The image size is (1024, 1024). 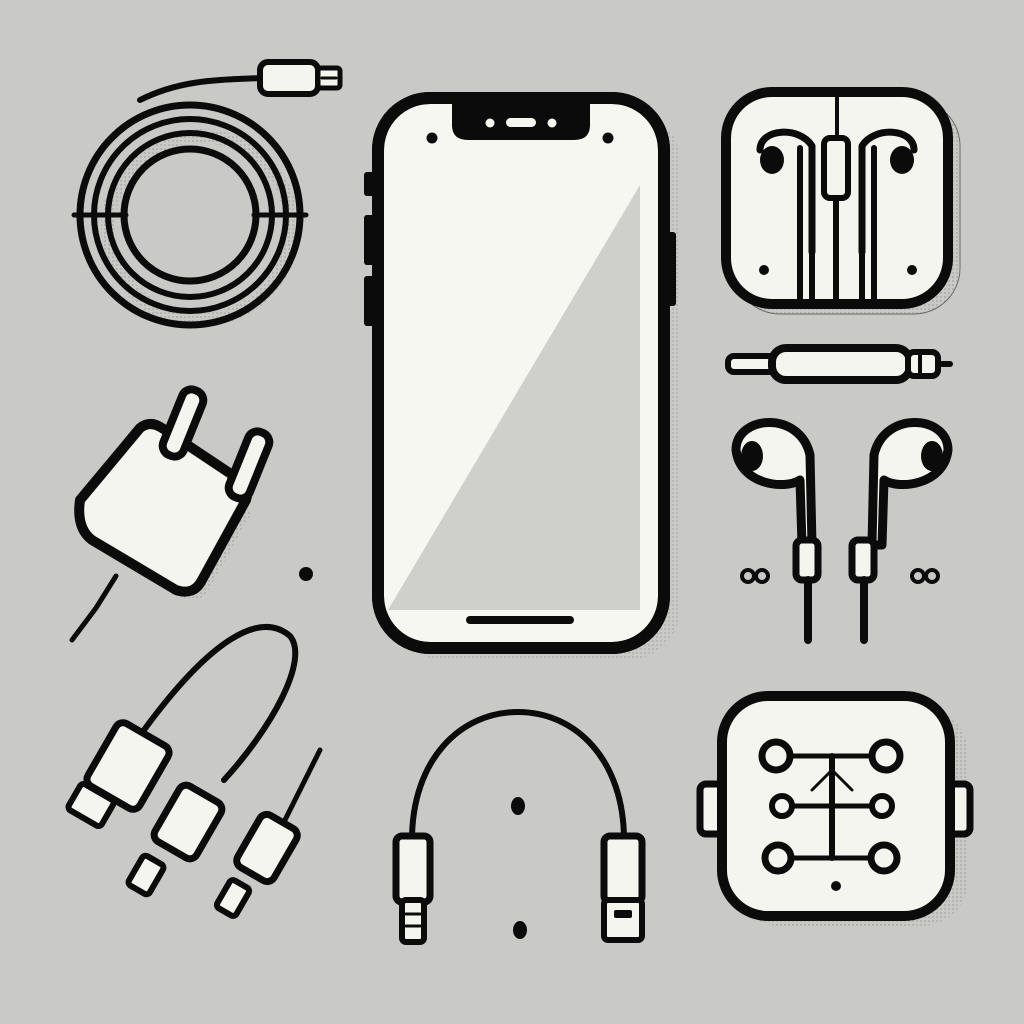 What do you see at coordinates (835, 808) in the screenshot?
I see `circuit-module-icon` at bounding box center [835, 808].